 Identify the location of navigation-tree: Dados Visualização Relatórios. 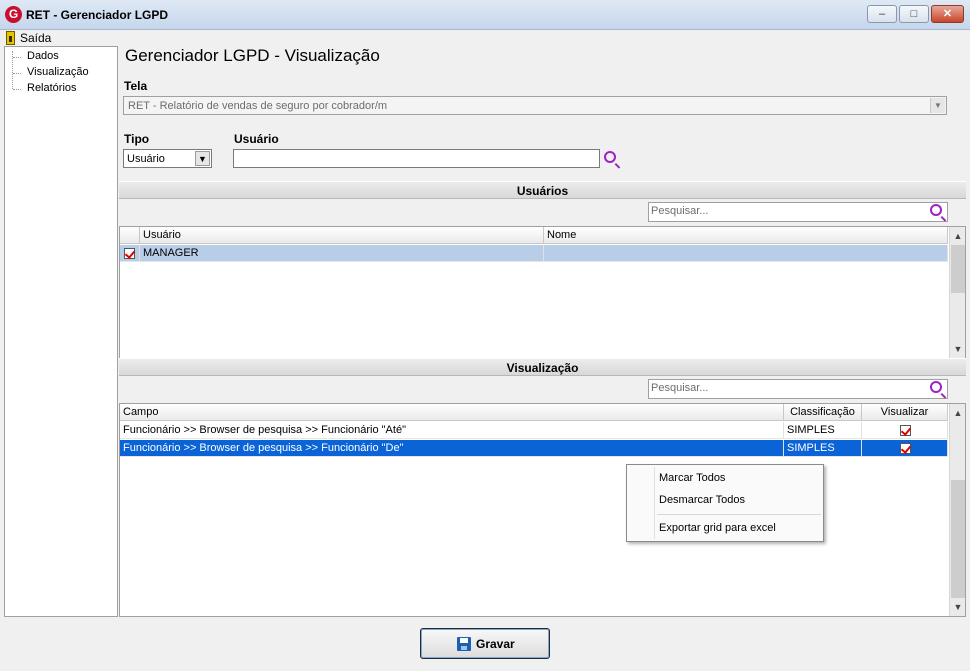
(61, 331).